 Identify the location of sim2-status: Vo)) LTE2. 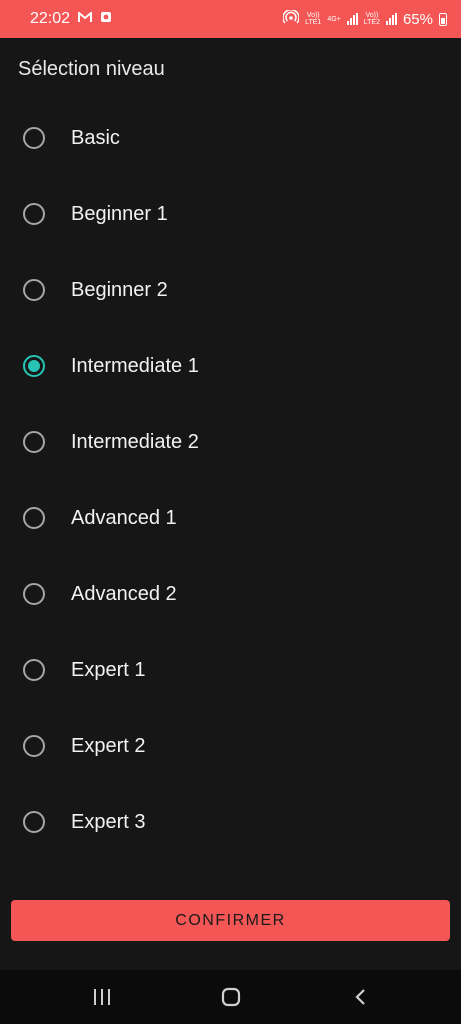
(372, 19).